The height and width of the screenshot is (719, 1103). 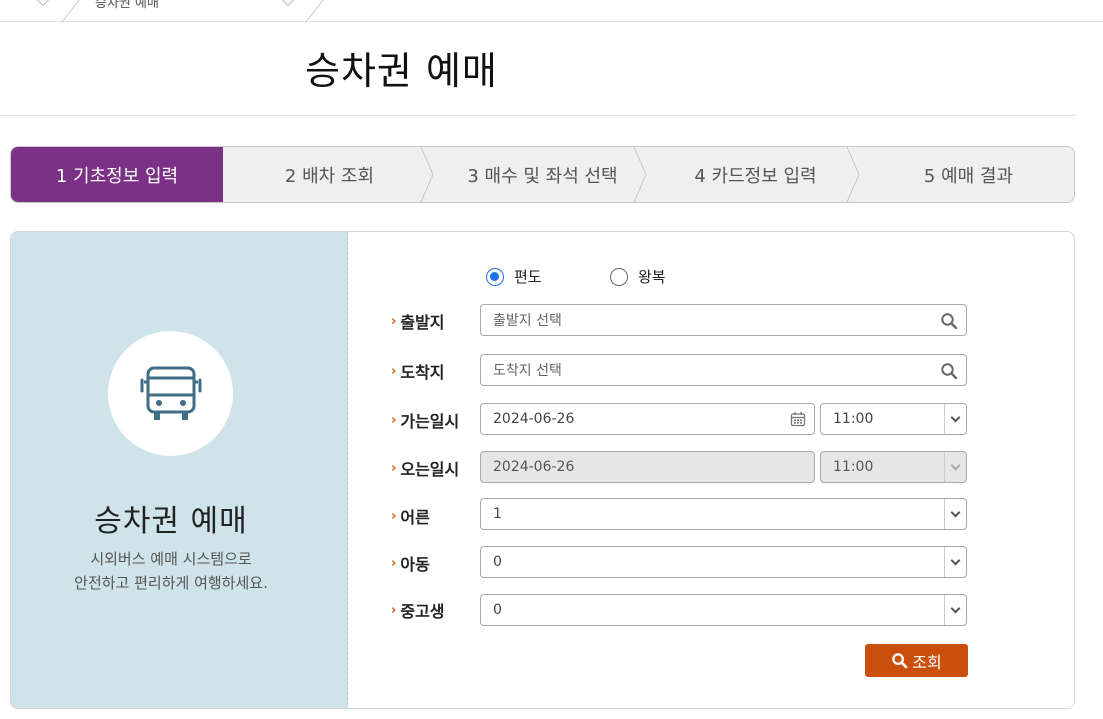 I want to click on departure-placeholder: 출발지 선택, so click(x=527, y=321).